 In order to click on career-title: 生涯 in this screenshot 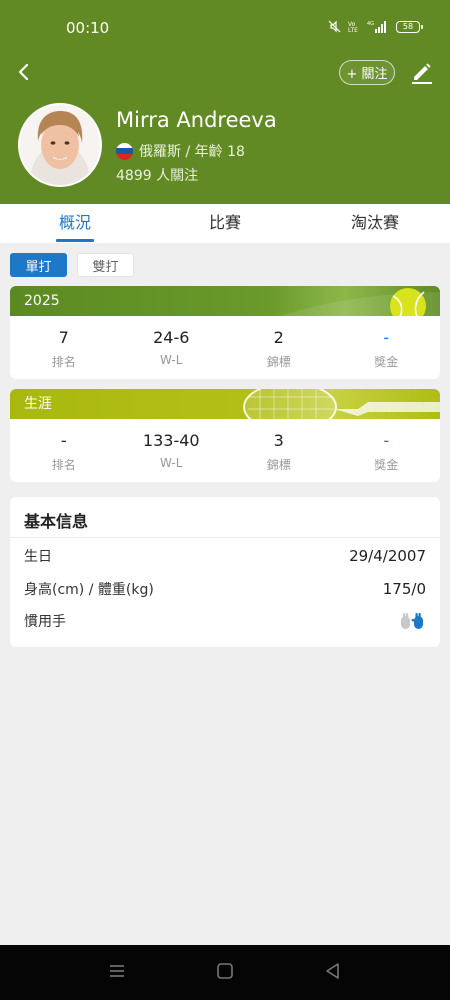, I will do `click(38, 404)`.